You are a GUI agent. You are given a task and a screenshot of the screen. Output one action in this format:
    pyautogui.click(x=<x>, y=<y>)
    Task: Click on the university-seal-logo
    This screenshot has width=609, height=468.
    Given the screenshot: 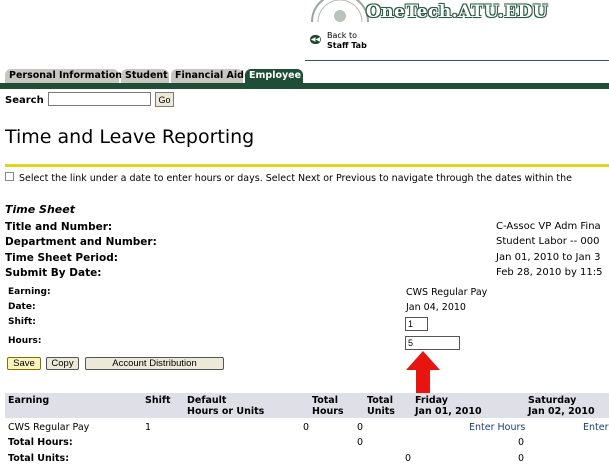 What is the action you would take?
    pyautogui.click(x=340, y=11)
    